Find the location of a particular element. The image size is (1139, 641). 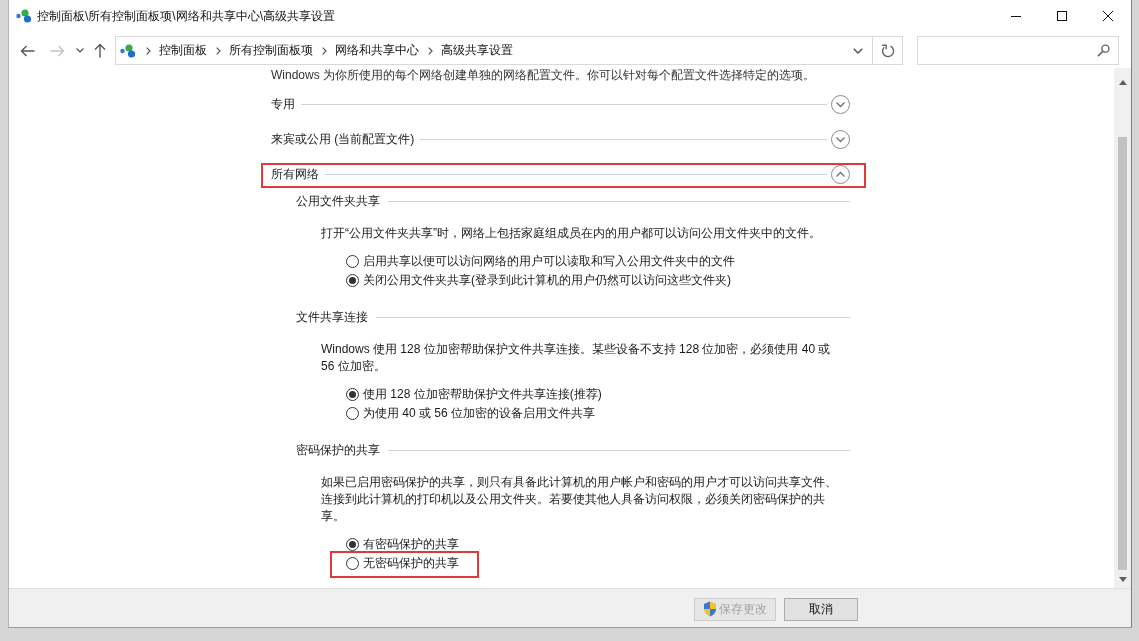

group-heading: 文件共享连接 is located at coordinates (332, 317).